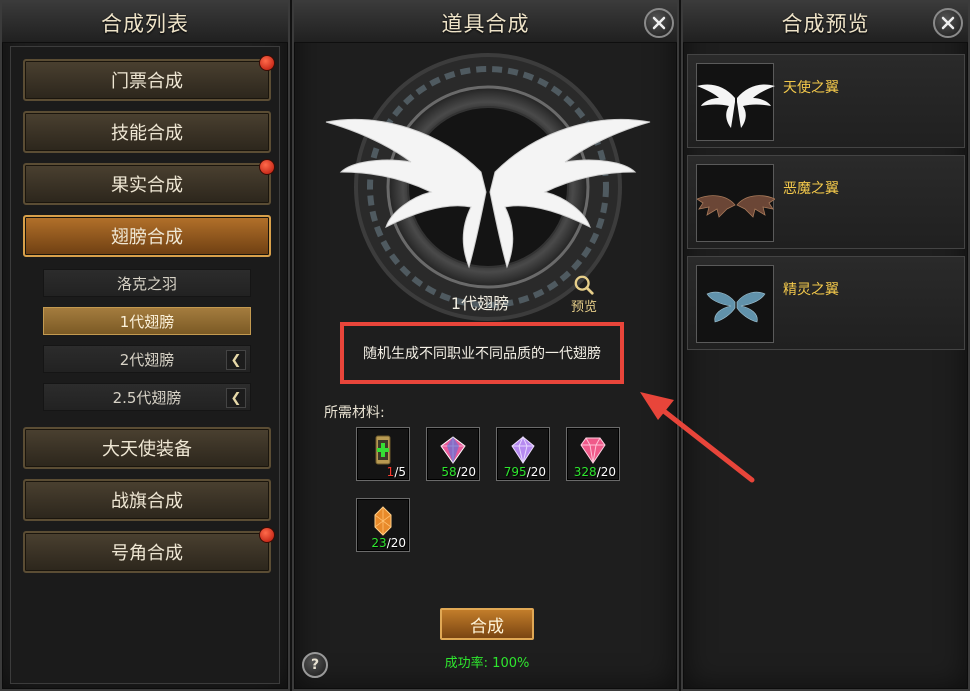  I want to click on panel-header: 合成列表, so click(145, 22).